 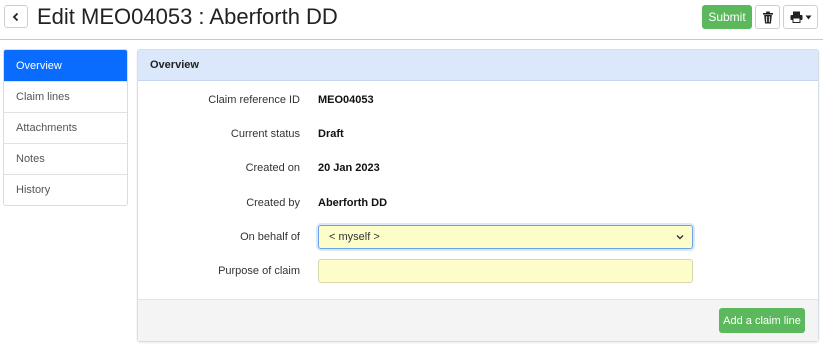 I want to click on current-status-value: Draft, so click(x=331, y=134).